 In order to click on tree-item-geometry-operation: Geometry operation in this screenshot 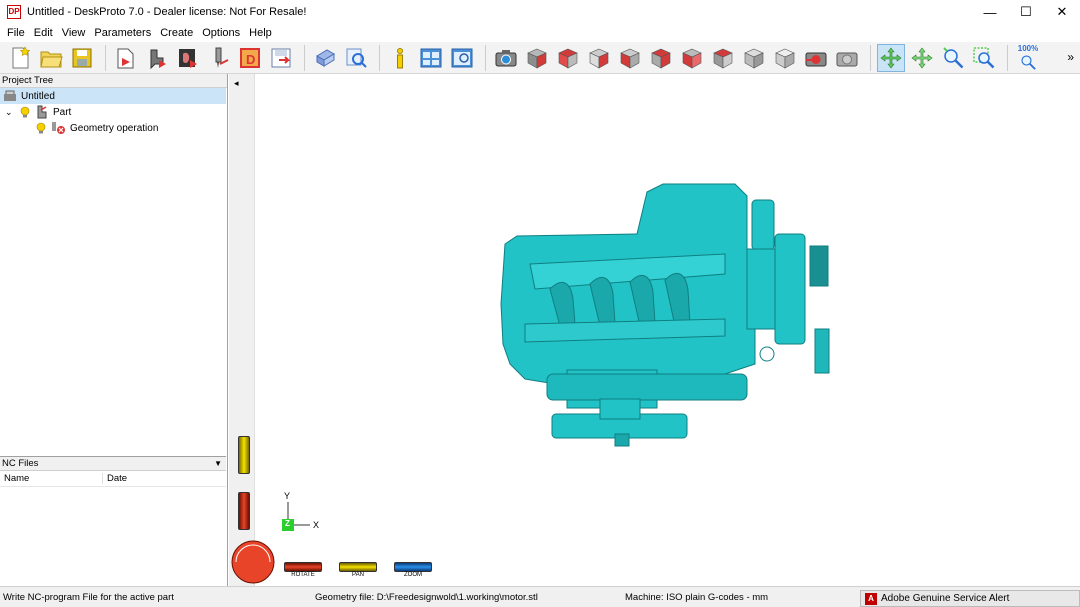, I will do `click(113, 128)`.